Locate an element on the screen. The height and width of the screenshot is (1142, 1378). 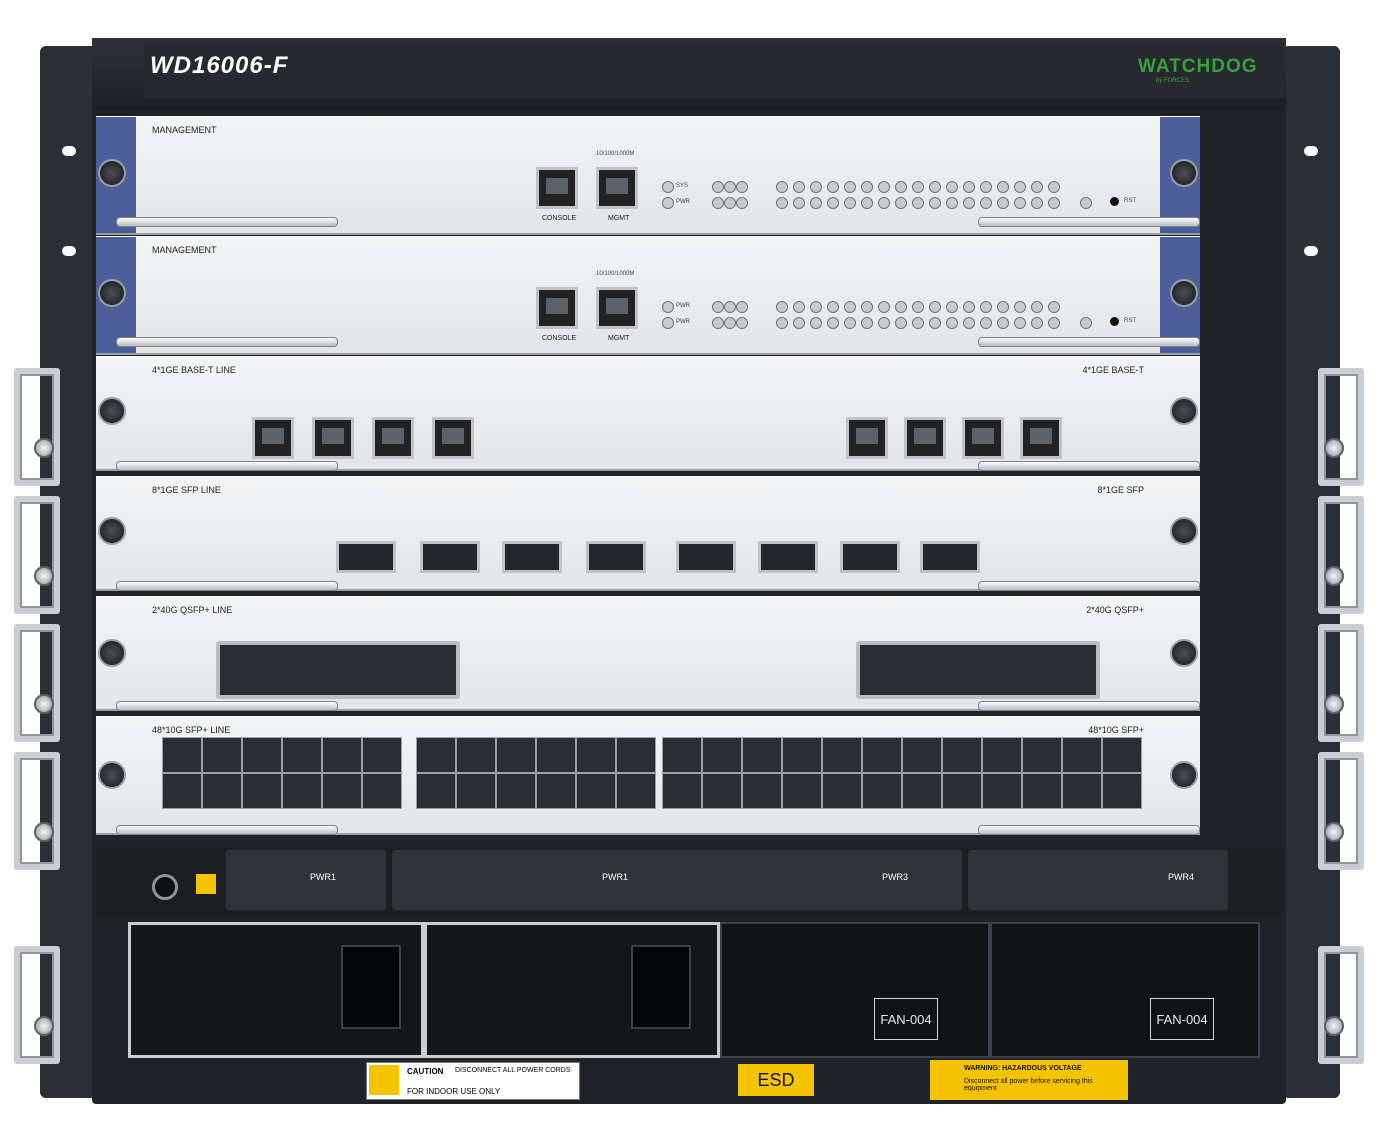
power-slot-2: PWR1 PWR3 is located at coordinates (677, 880).